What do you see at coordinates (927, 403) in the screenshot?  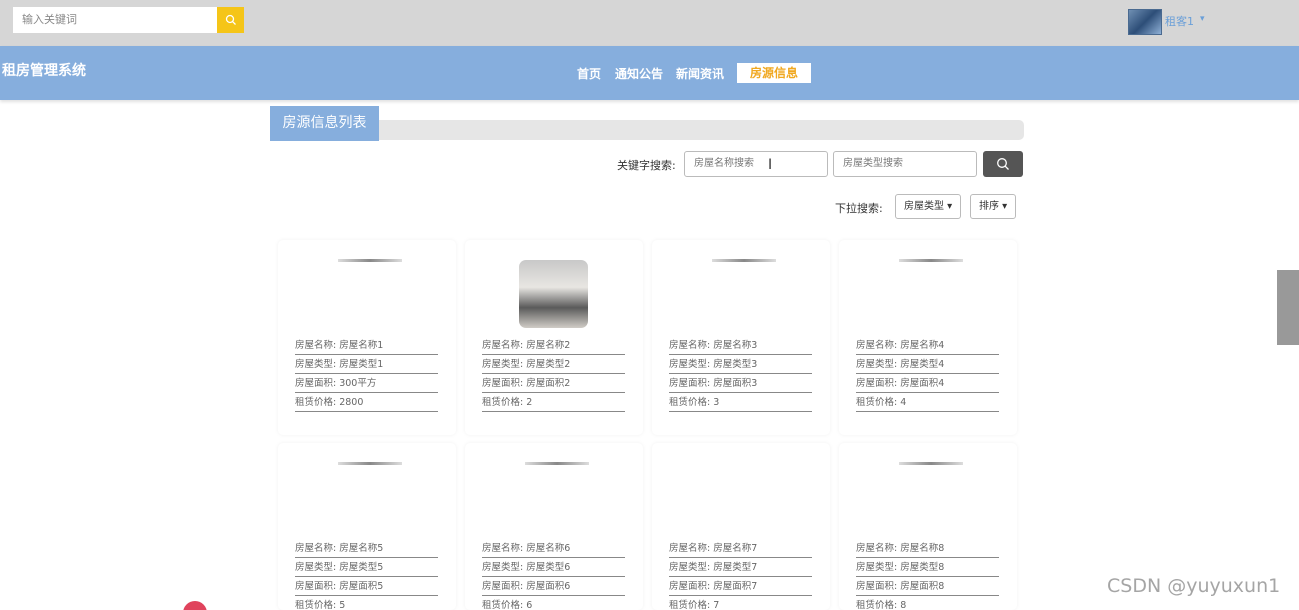 I see `listing-price: 租赁价格: 4` at bounding box center [927, 403].